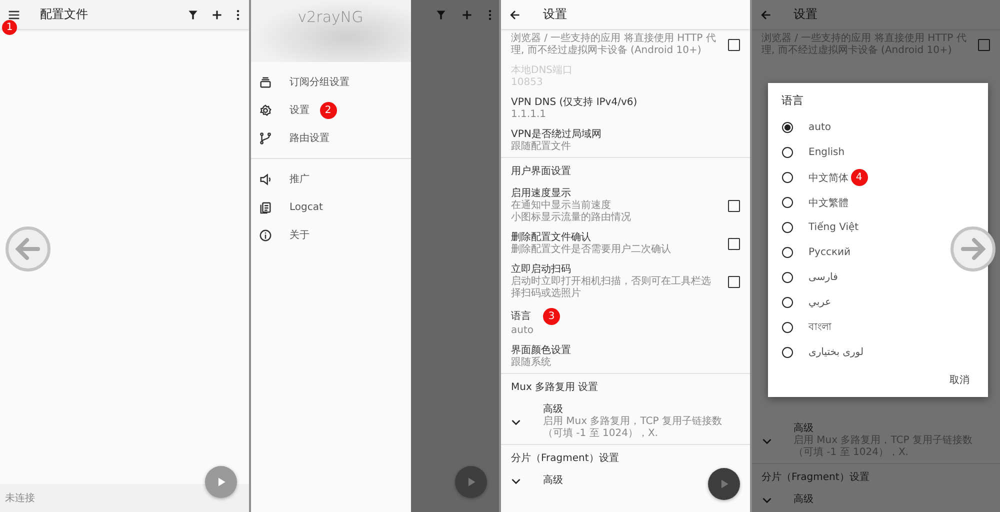 The width and height of the screenshot is (1000, 512). I want to click on language-option: 中文简体, so click(828, 177).